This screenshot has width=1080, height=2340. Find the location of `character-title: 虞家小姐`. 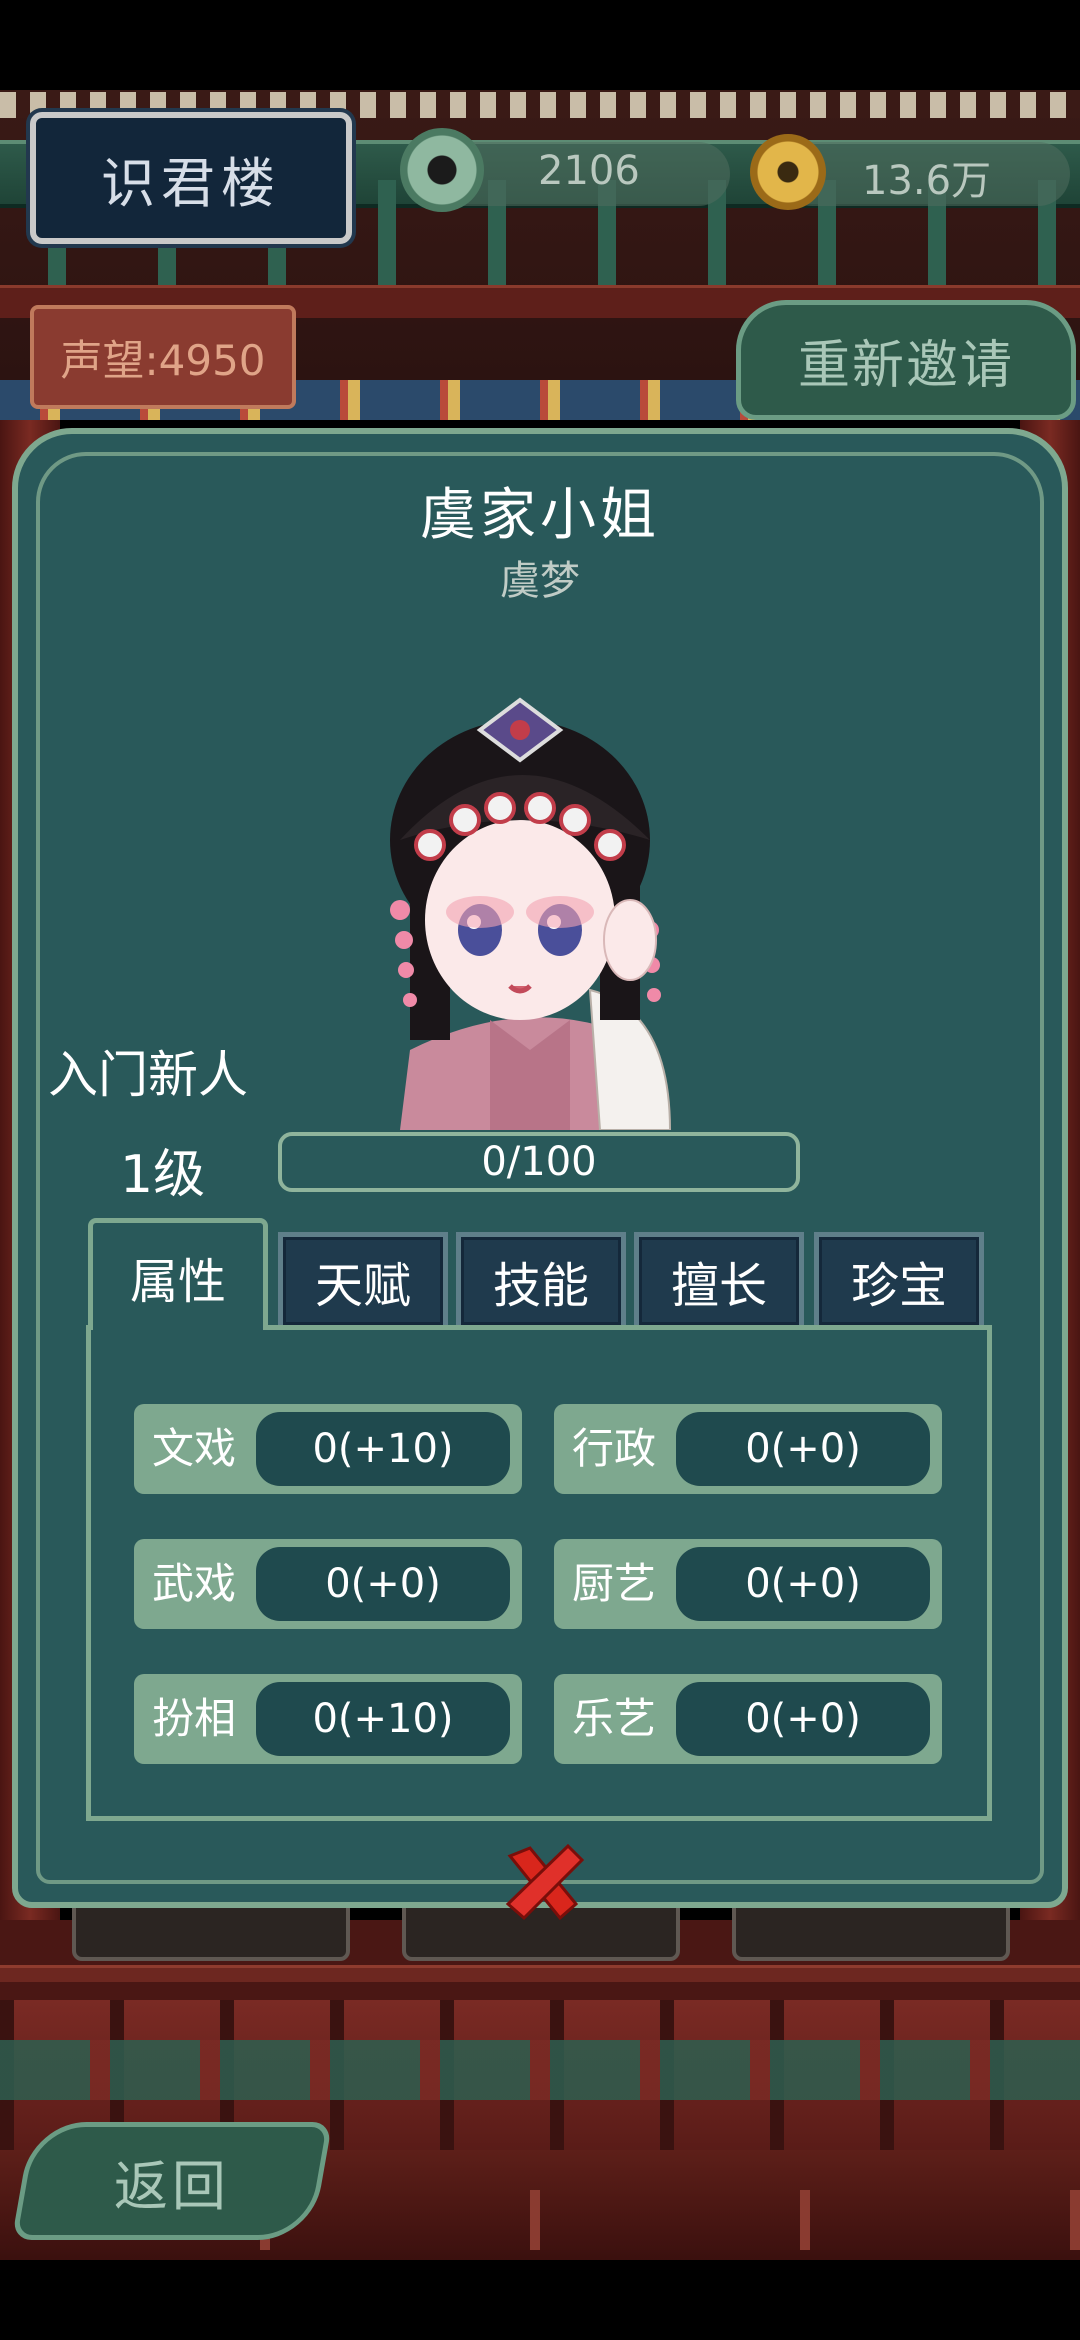

character-title: 虞家小姐 is located at coordinates (540, 515).